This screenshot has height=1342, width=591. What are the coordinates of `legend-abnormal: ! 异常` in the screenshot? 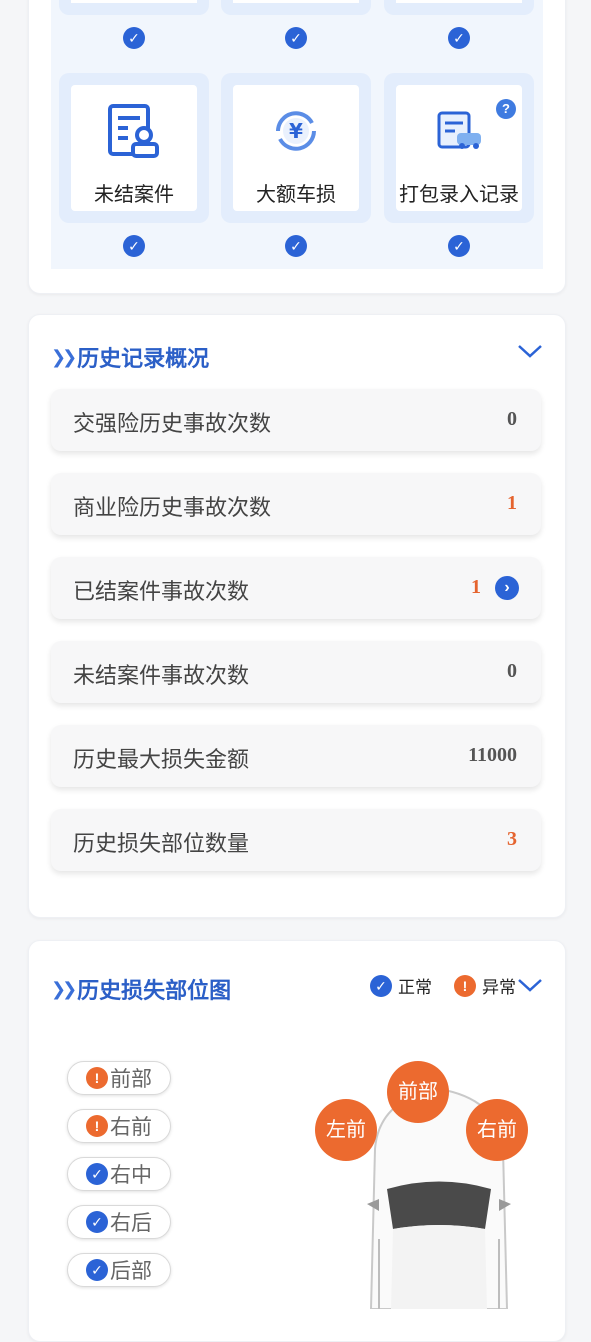 It's located at (485, 985).